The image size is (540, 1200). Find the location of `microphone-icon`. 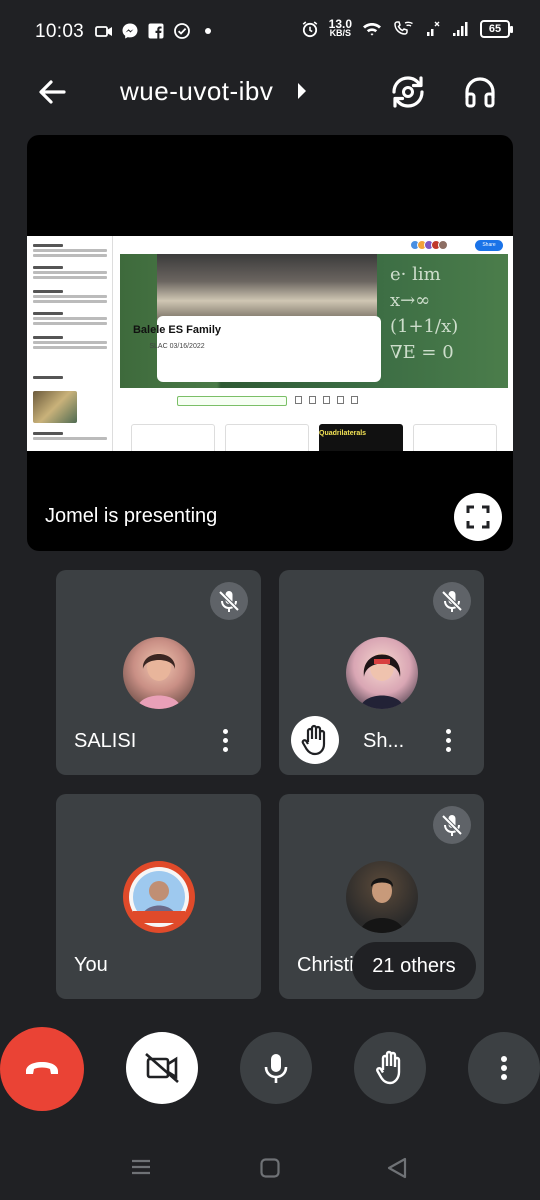

microphone-icon is located at coordinates (276, 1068).